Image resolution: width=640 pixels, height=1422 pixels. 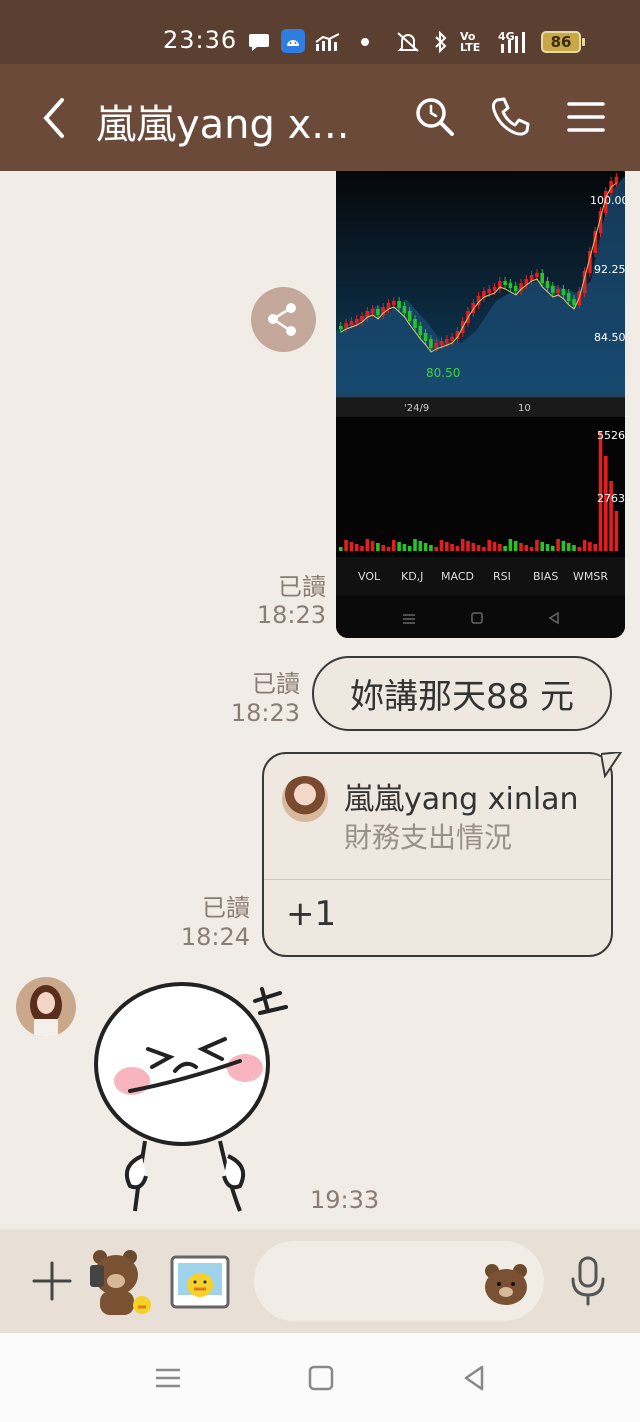 I want to click on microphone-icon, so click(x=588, y=1281).